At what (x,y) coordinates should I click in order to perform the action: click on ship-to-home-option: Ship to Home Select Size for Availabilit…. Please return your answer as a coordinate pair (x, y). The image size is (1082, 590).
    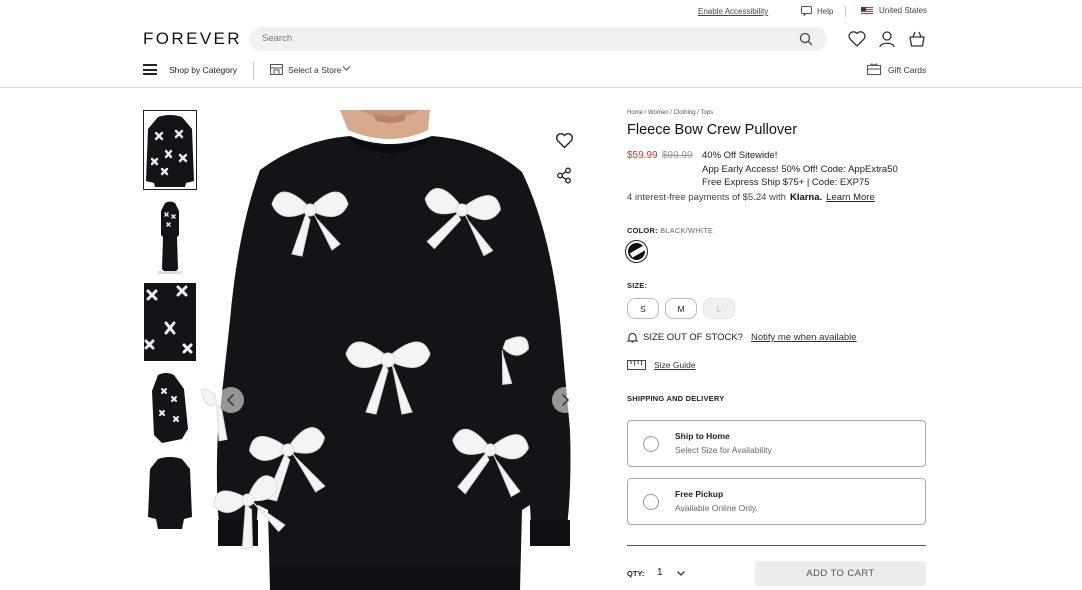
    Looking at the image, I should click on (776, 443).